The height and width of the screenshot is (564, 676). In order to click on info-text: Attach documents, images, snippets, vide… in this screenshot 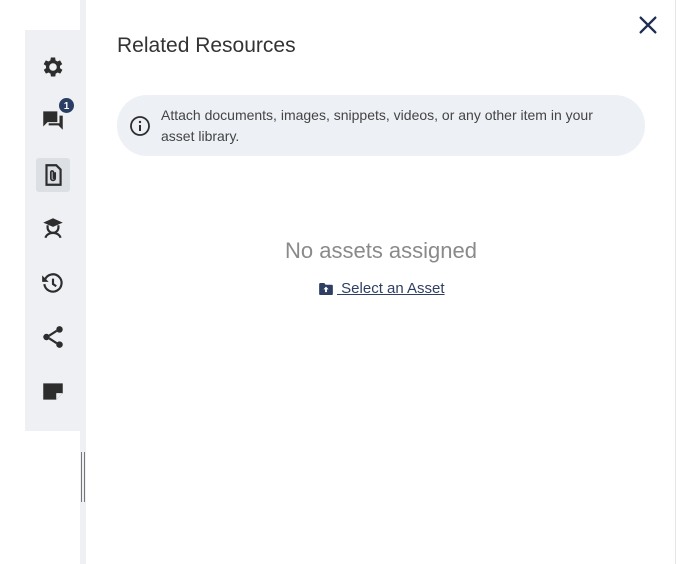, I will do `click(377, 125)`.